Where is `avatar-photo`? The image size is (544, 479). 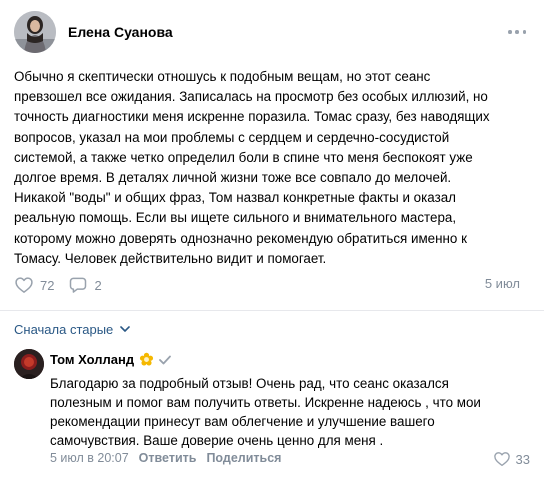 avatar-photo is located at coordinates (35, 32).